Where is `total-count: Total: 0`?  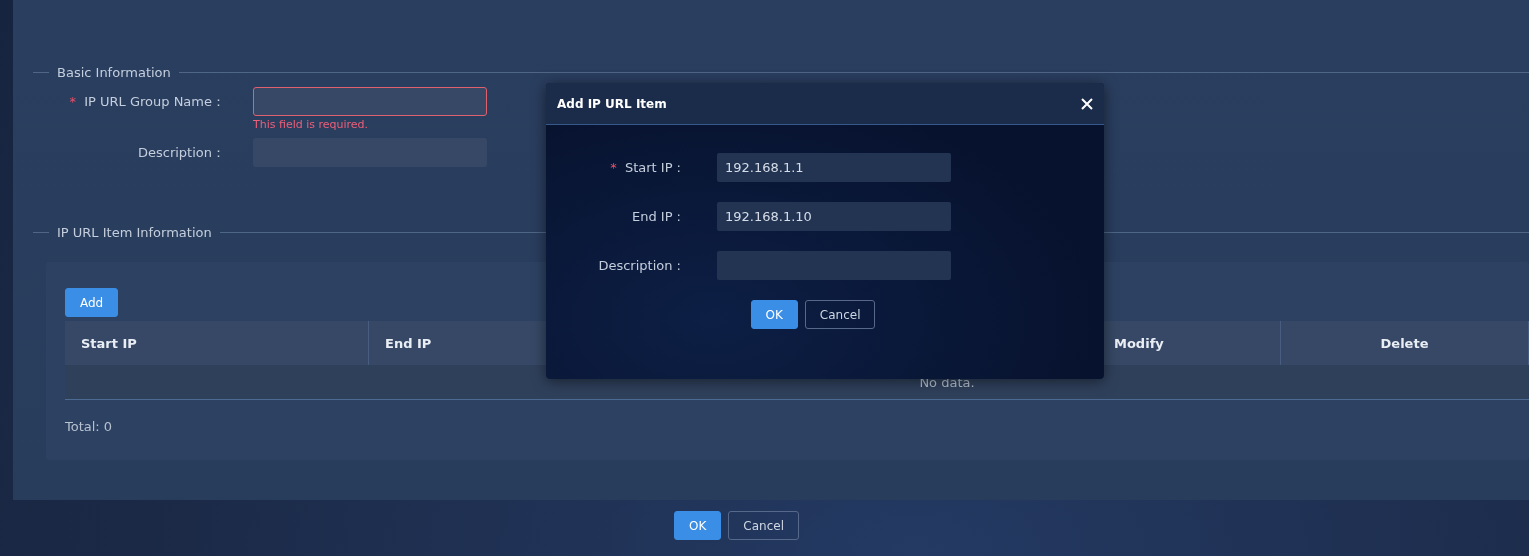
total-count: Total: 0 is located at coordinates (89, 426).